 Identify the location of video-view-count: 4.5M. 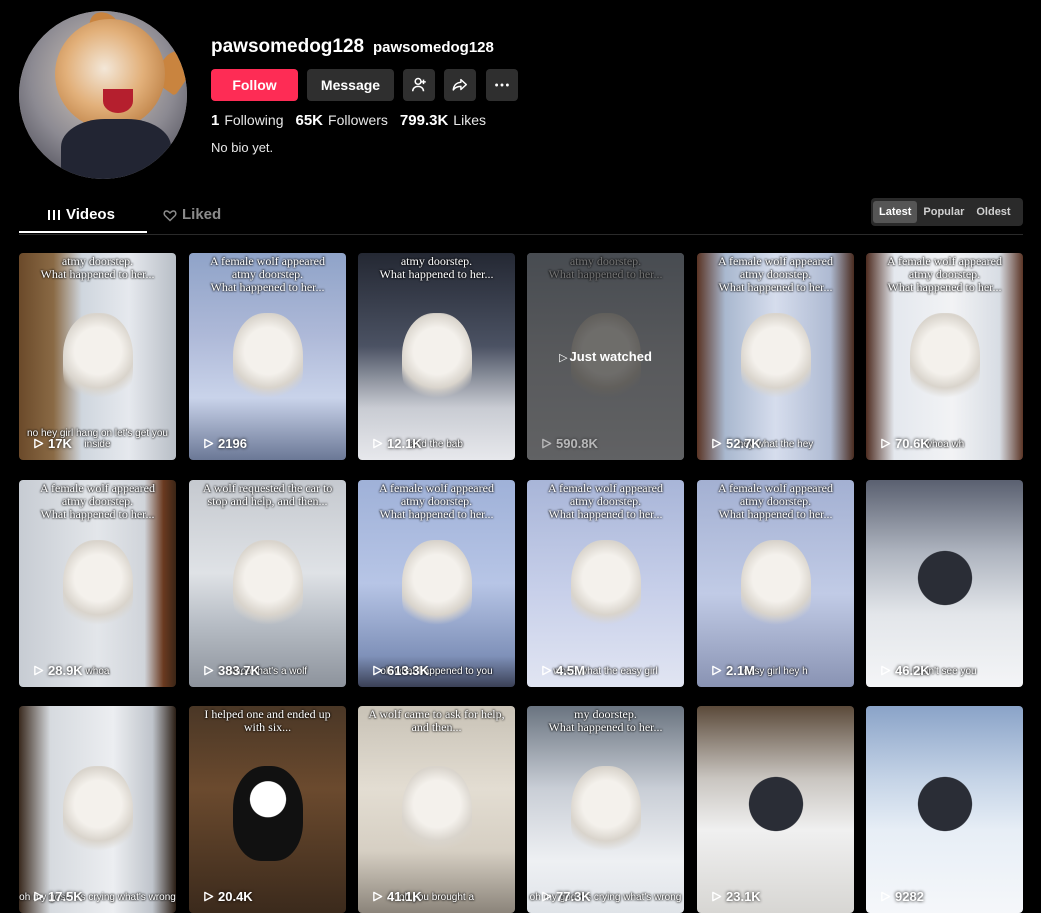
(563, 670).